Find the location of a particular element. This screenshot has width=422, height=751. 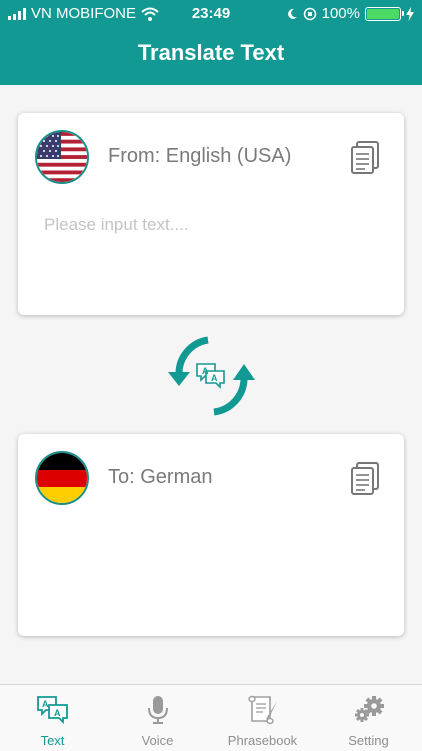

swap-languages-button: A A is located at coordinates (211, 376).